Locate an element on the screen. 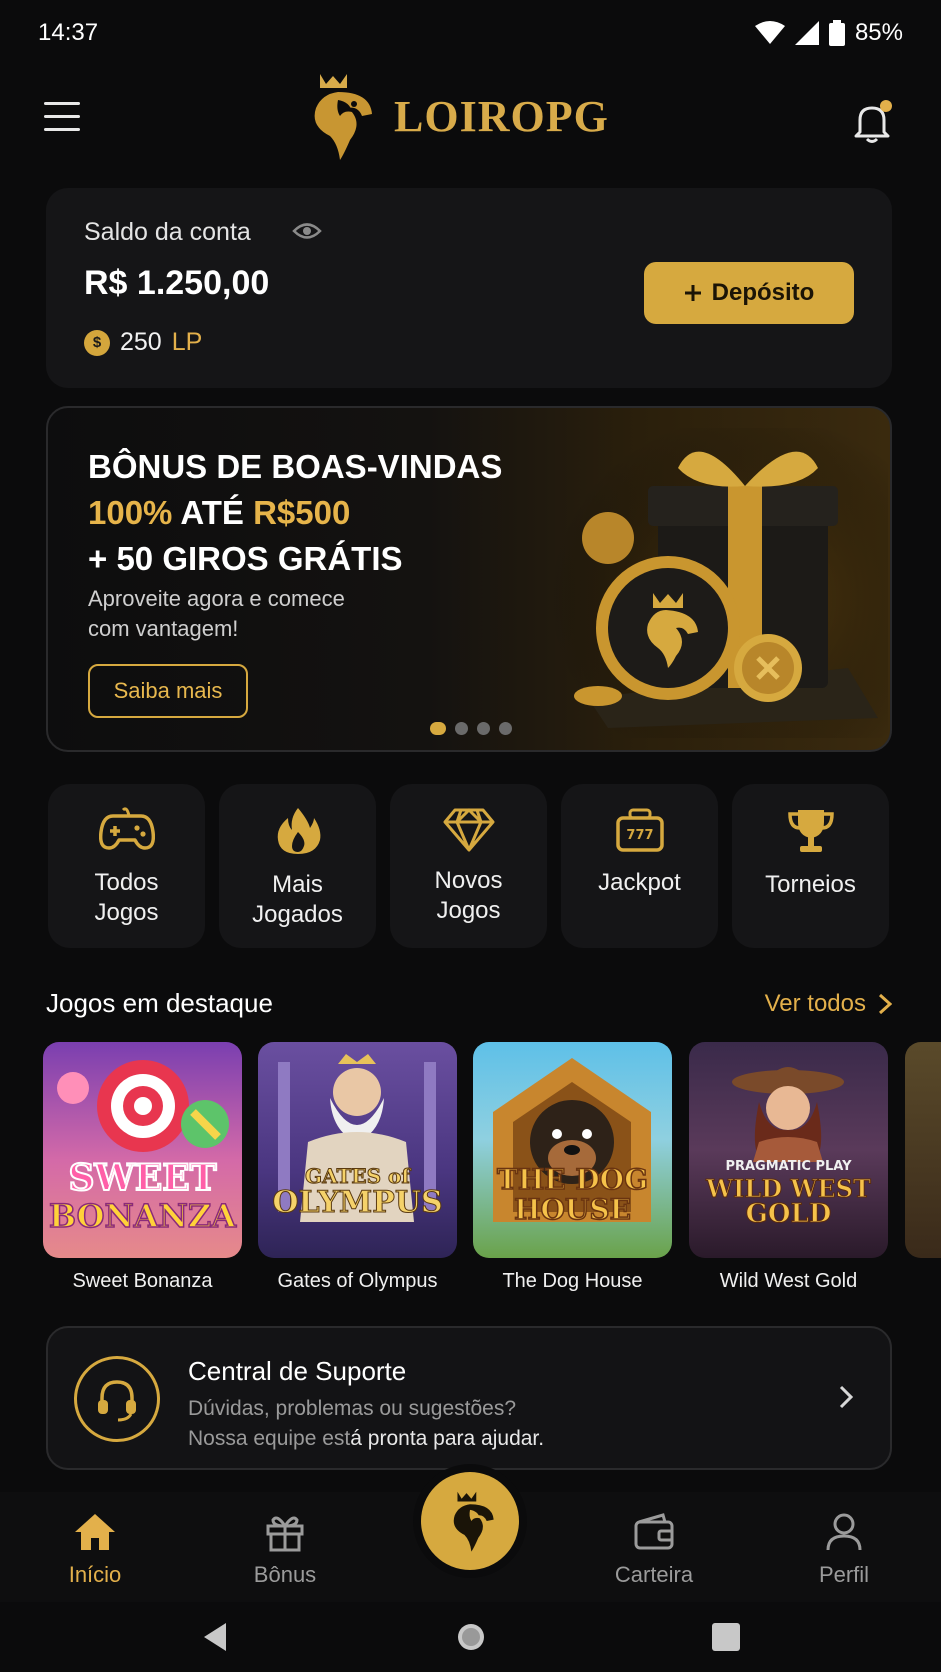 This screenshot has width=941, height=1672. game-card: SWEET BONANZA Sweet Bonanza is located at coordinates (142, 1167).